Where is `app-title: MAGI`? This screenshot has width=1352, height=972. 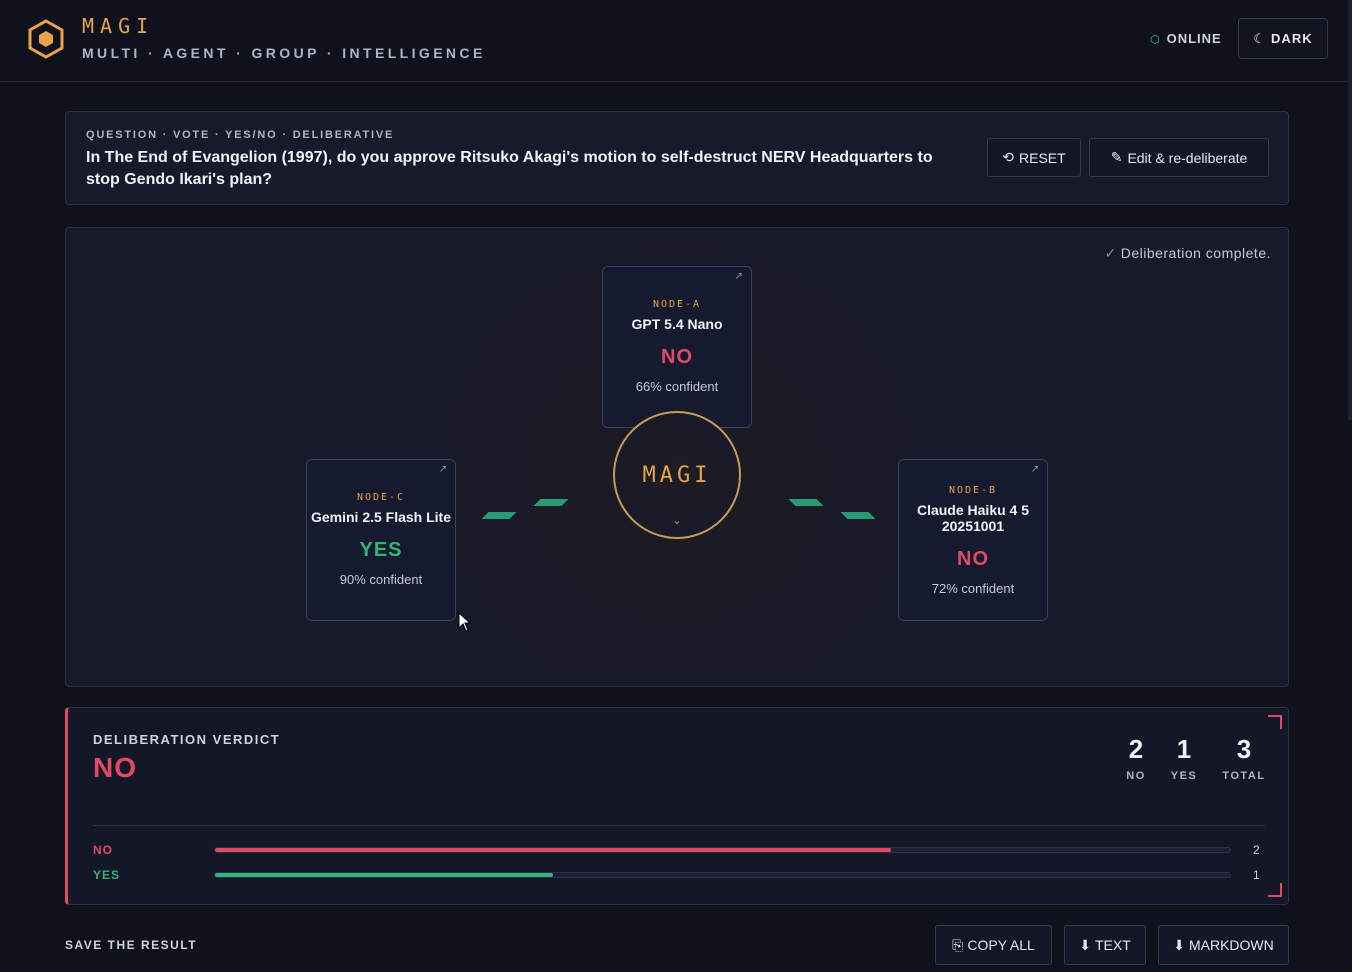 app-title: MAGI is located at coordinates (118, 26).